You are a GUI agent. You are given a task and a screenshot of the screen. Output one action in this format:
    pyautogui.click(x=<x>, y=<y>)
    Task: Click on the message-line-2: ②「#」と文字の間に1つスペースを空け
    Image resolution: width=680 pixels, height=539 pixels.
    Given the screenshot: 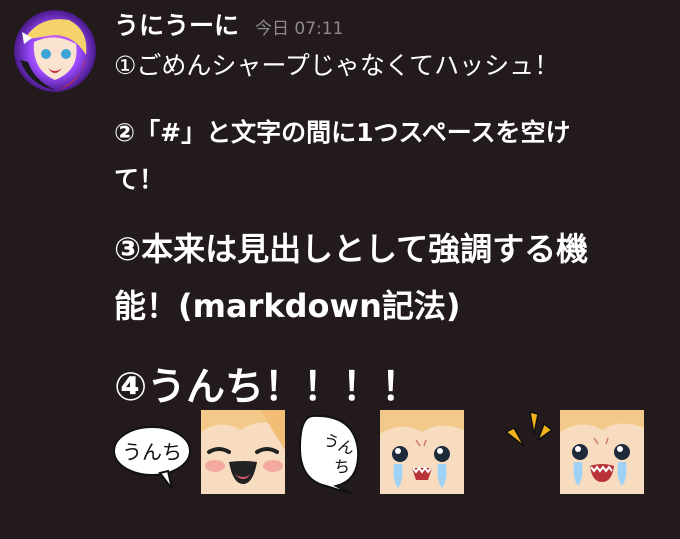 What is the action you would take?
    pyautogui.click(x=342, y=132)
    